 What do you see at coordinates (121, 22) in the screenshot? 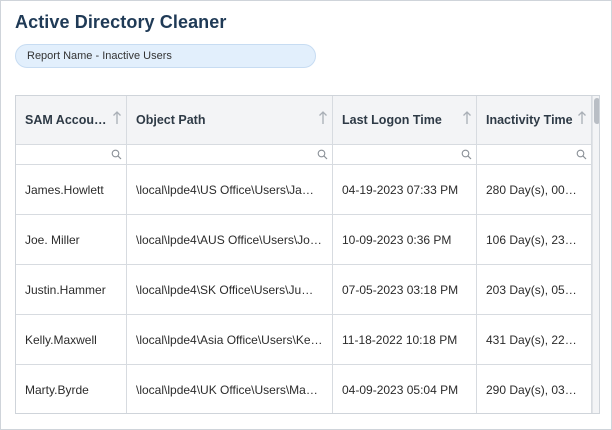
I see `page-title: Active Directory Cleaner` at bounding box center [121, 22].